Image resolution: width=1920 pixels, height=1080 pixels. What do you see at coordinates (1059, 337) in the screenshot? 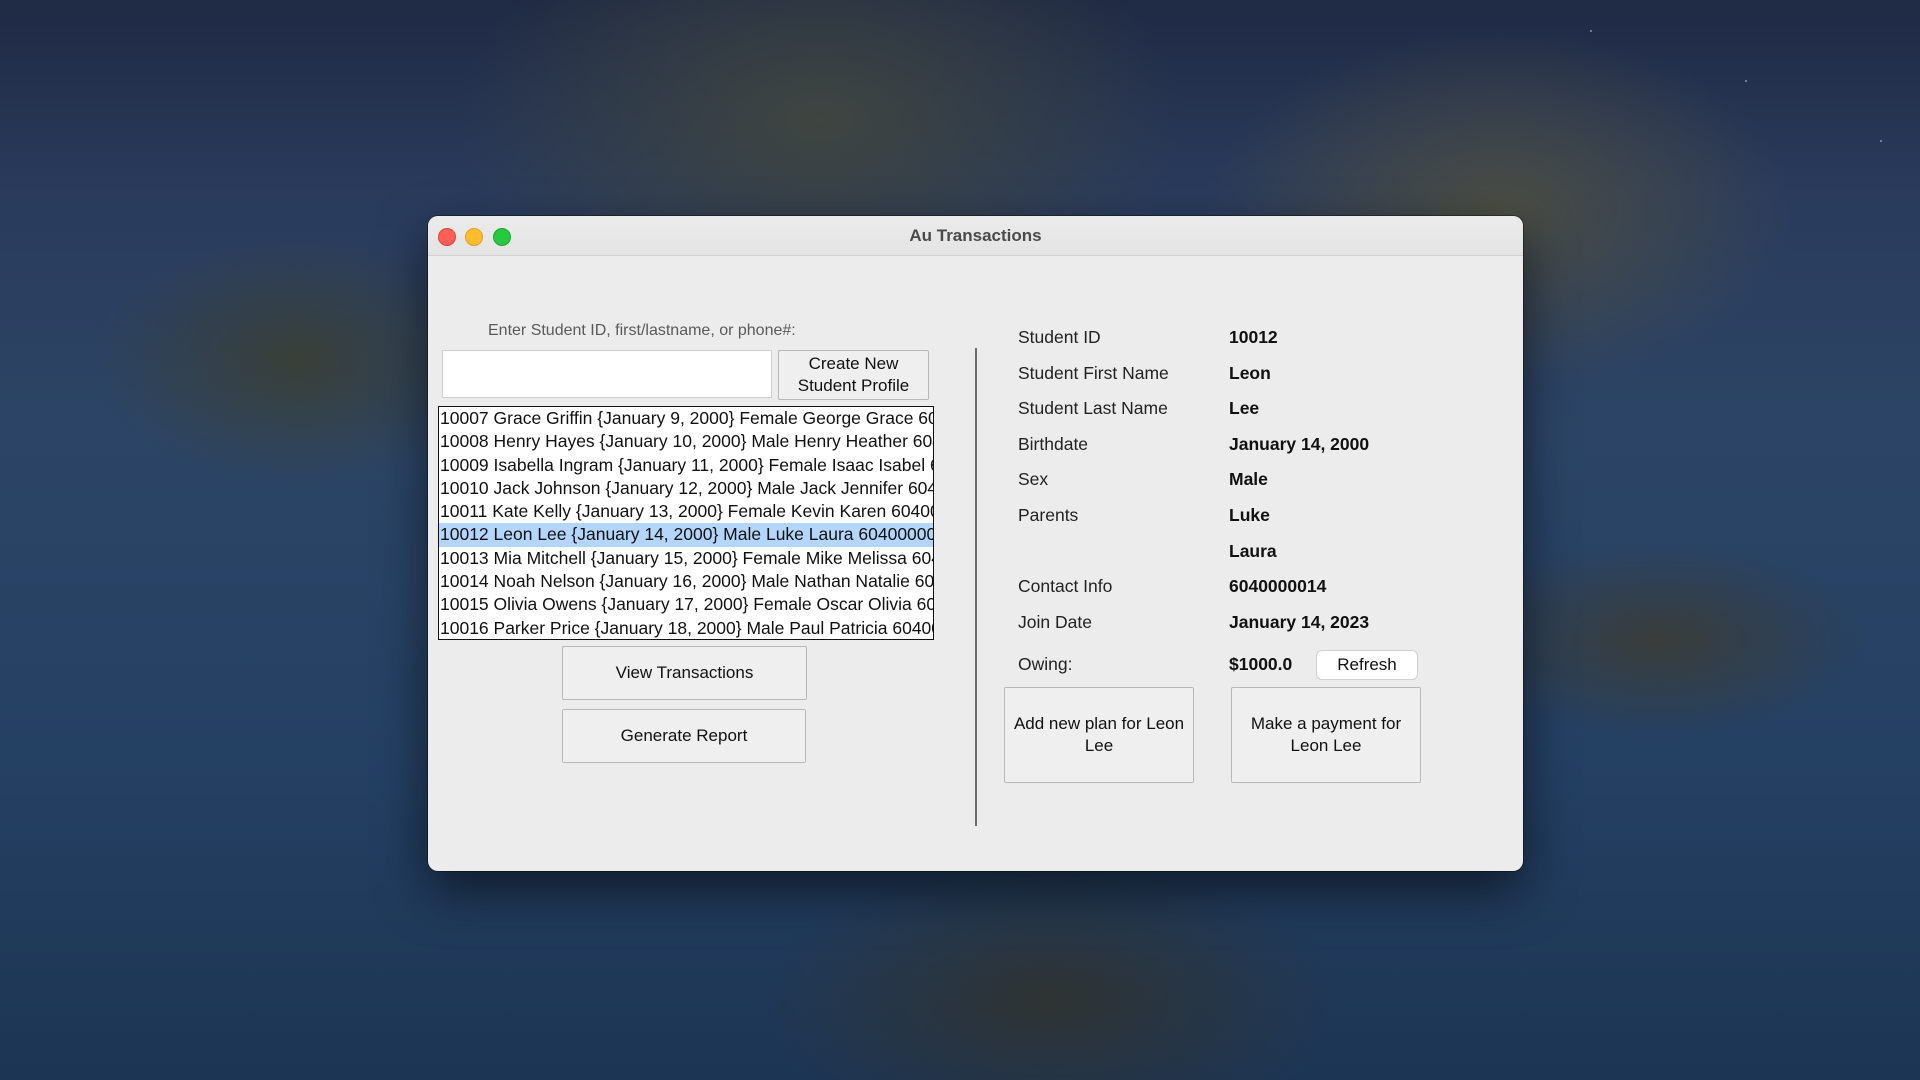
I see `student-id-label: Student ID` at bounding box center [1059, 337].